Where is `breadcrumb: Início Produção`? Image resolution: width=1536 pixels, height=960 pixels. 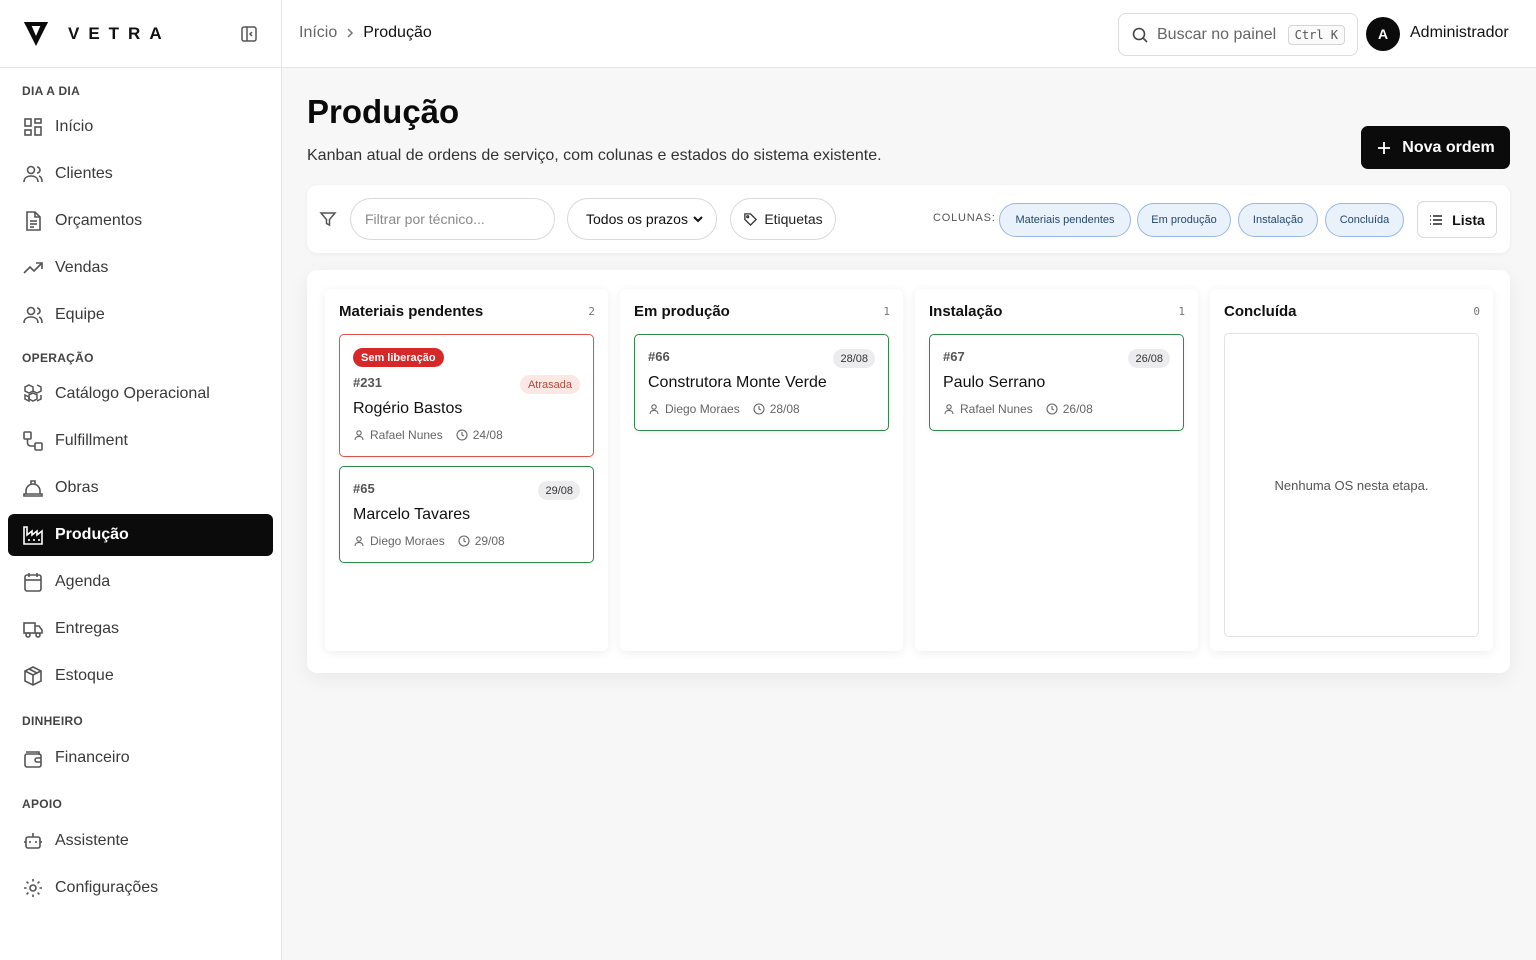
breadcrumb: Início Produção is located at coordinates (365, 33).